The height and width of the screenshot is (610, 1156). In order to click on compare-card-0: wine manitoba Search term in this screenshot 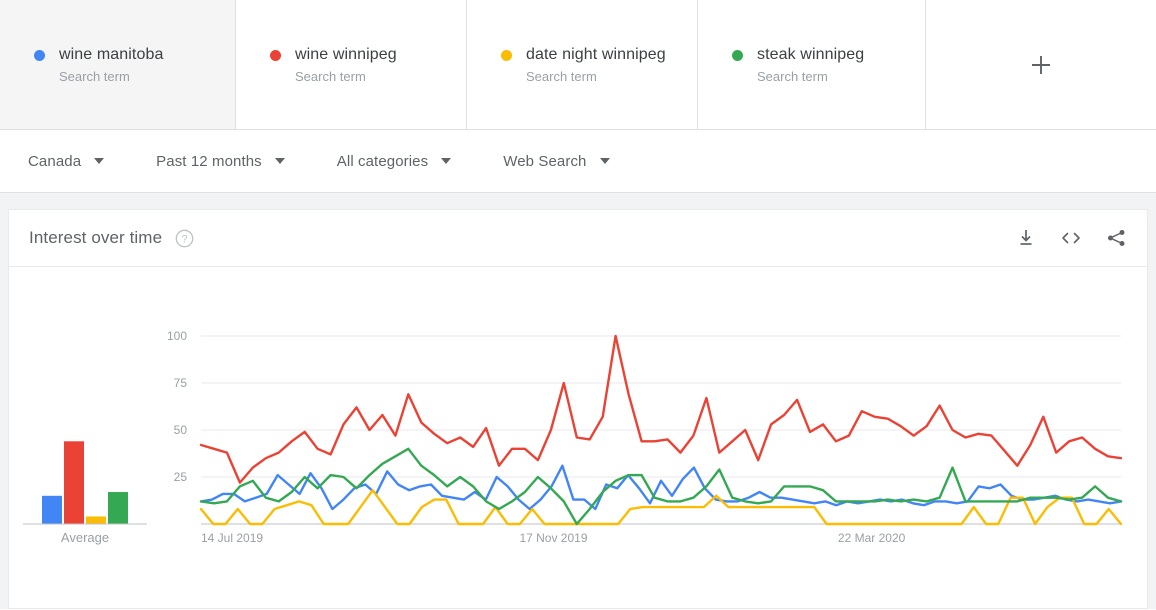, I will do `click(118, 64)`.